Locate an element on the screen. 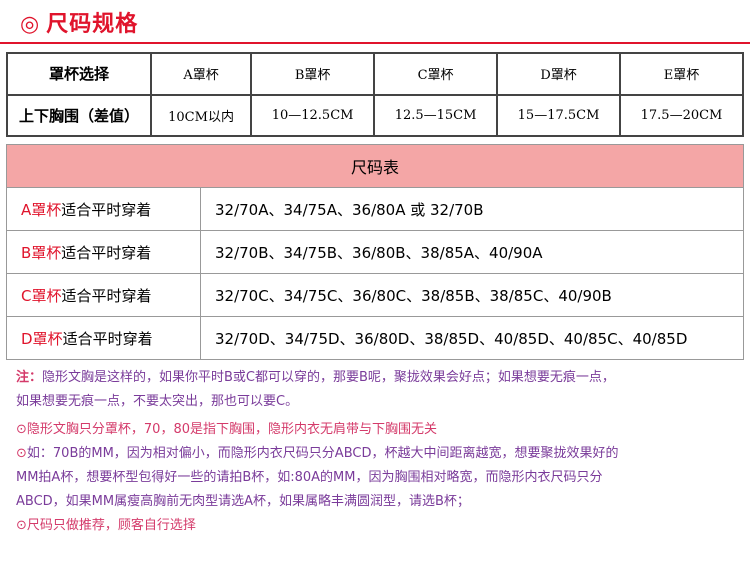  difference-cell: 17.5—20CM is located at coordinates (681, 115).